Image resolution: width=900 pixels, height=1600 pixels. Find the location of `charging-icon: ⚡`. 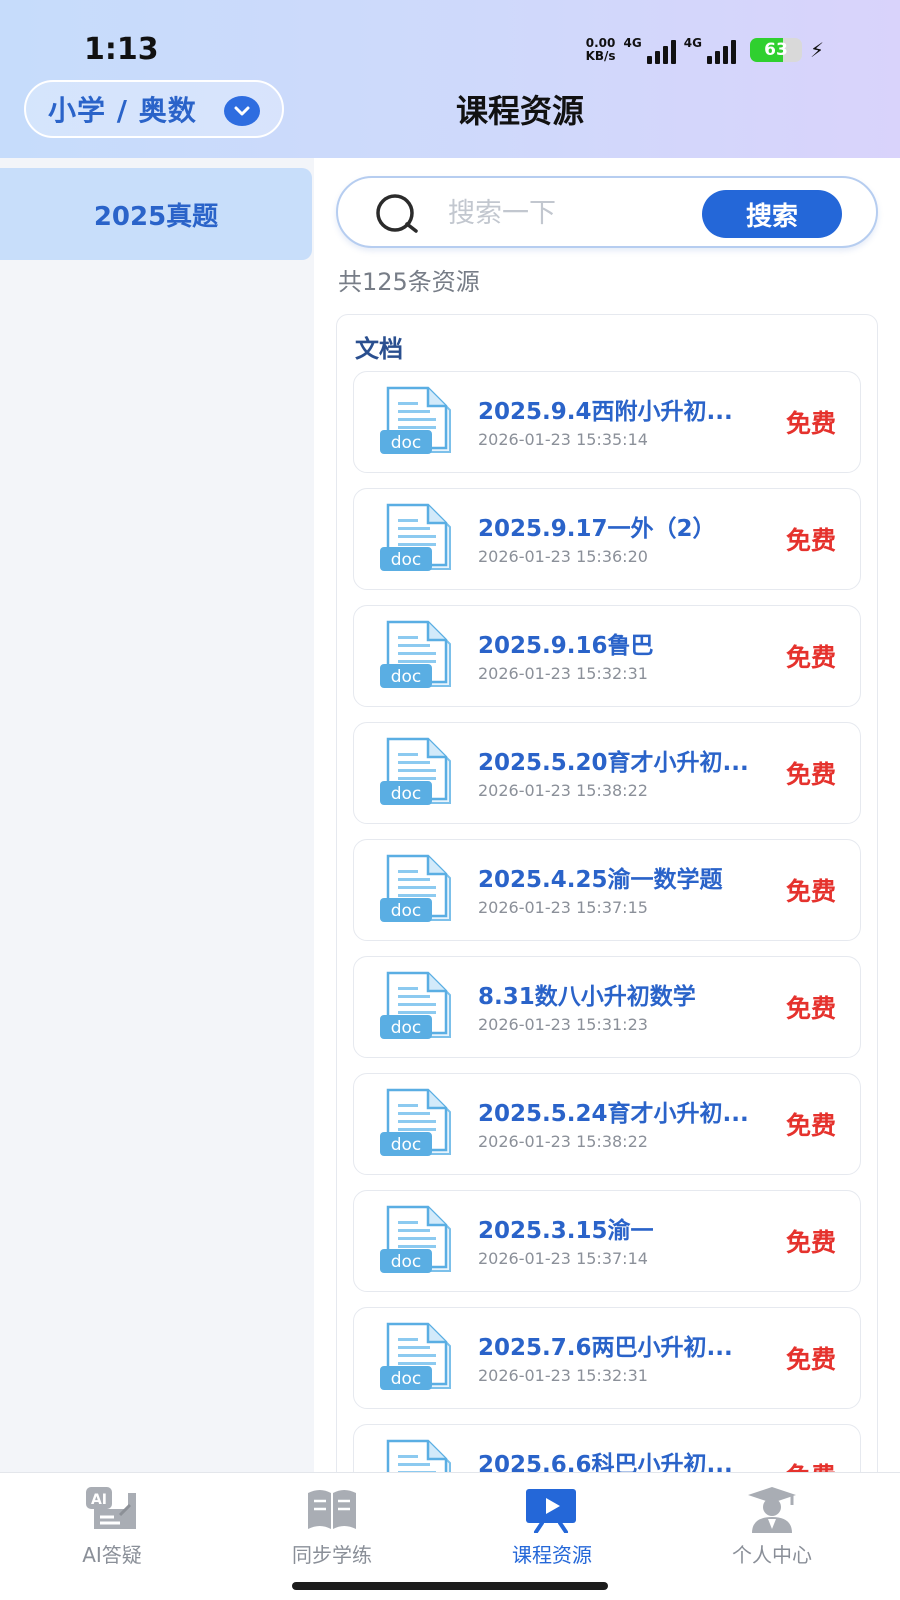

charging-icon: ⚡ is located at coordinates (816, 50).